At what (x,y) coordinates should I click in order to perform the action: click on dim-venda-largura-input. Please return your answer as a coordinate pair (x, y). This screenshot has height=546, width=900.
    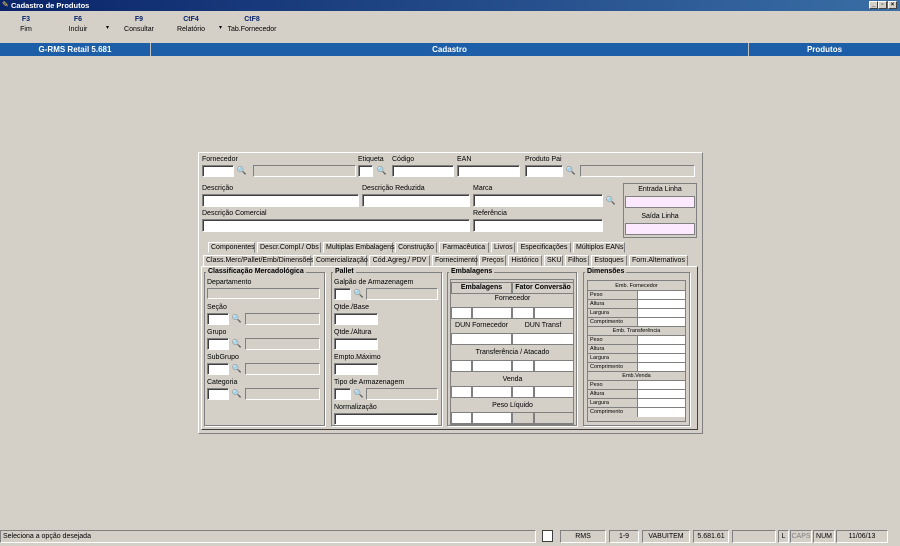
    Looking at the image, I should click on (661, 403).